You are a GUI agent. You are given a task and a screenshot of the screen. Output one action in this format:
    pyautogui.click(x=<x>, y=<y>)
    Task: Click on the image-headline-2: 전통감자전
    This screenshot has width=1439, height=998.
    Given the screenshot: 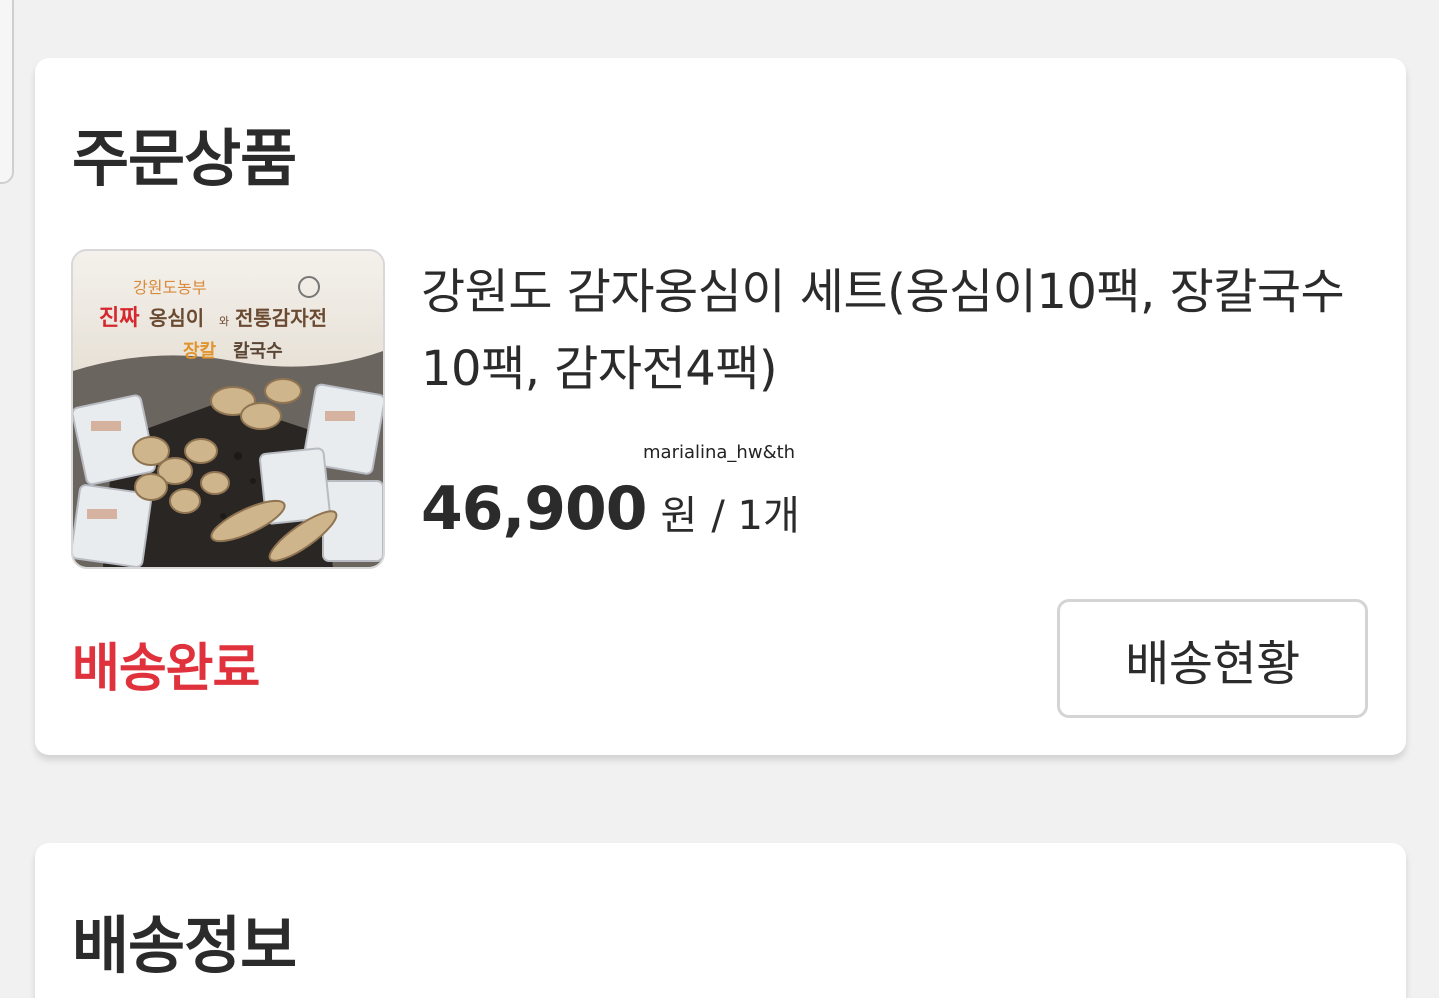 What is the action you would take?
    pyautogui.click(x=281, y=318)
    